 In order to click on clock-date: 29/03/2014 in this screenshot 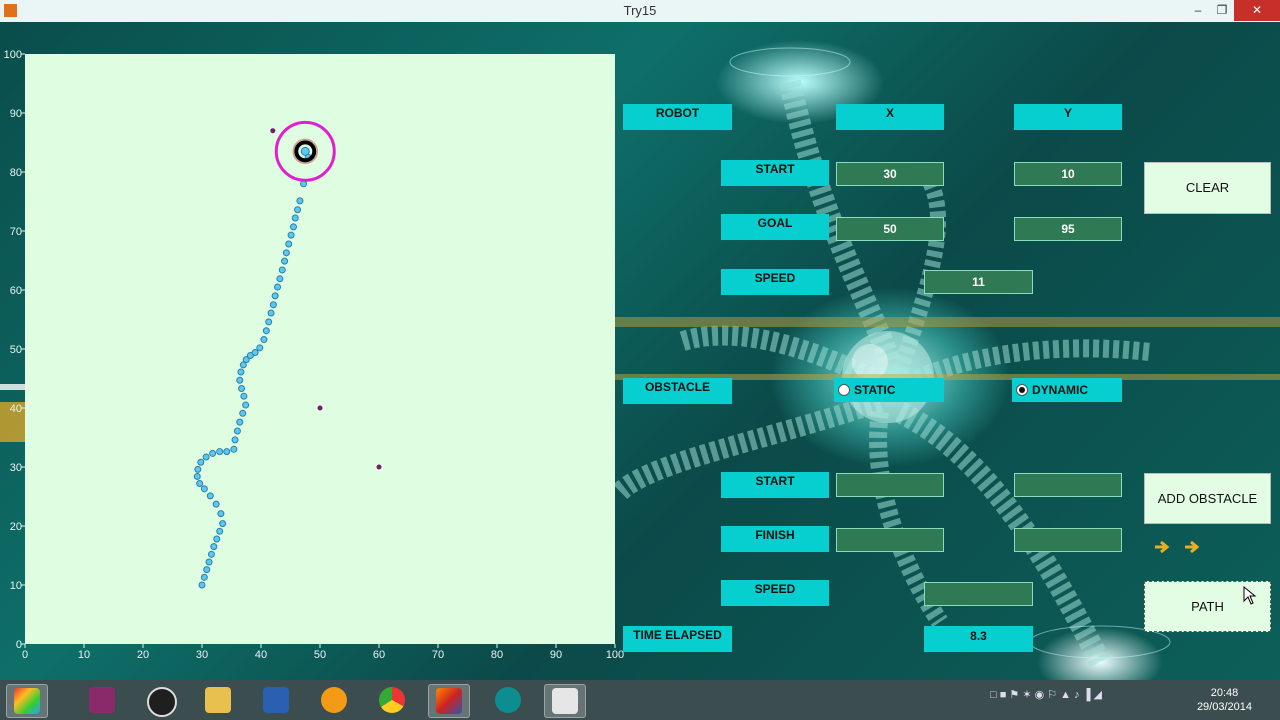, I will do `click(1224, 707)`.